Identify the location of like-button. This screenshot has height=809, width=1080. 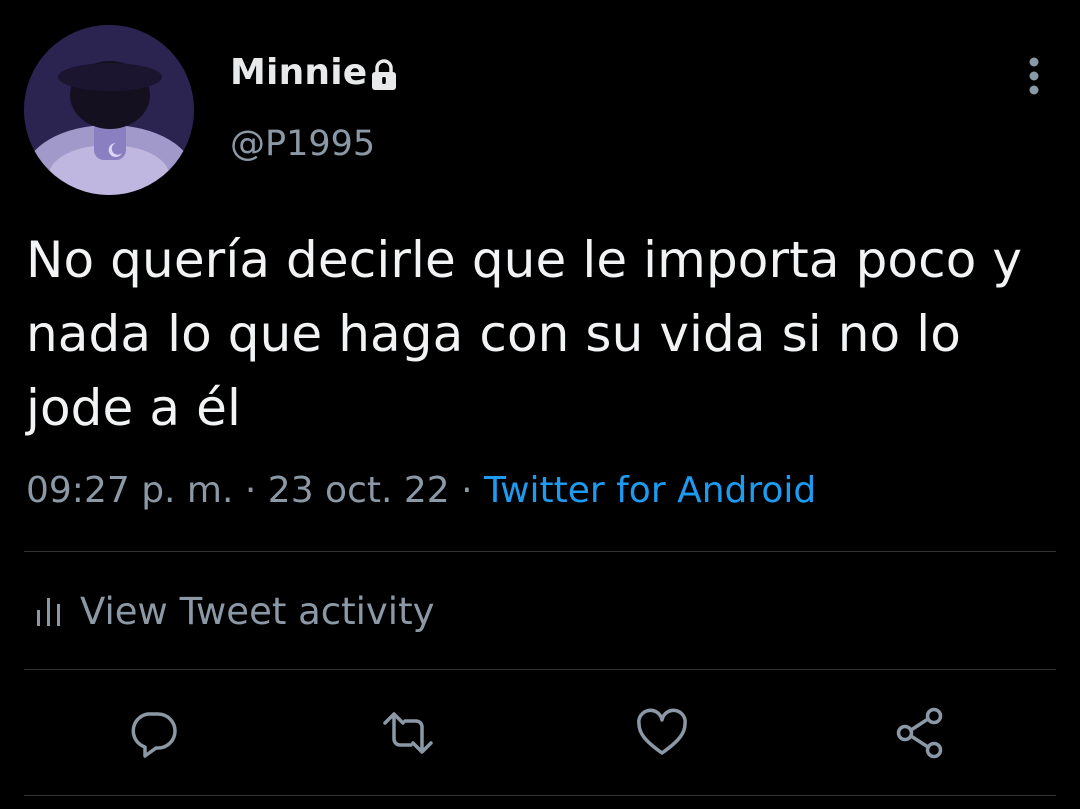
(662, 733).